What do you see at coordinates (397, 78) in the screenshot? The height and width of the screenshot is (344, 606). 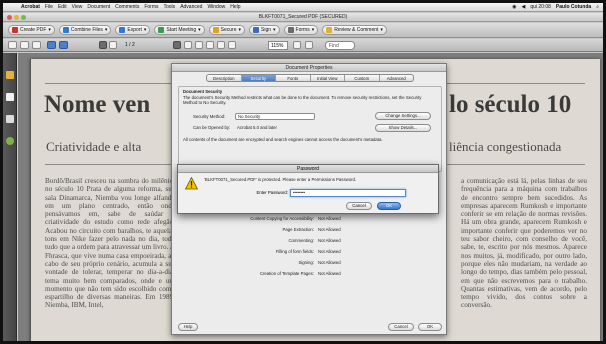 I see `tab-advanced: Advanced` at bounding box center [397, 78].